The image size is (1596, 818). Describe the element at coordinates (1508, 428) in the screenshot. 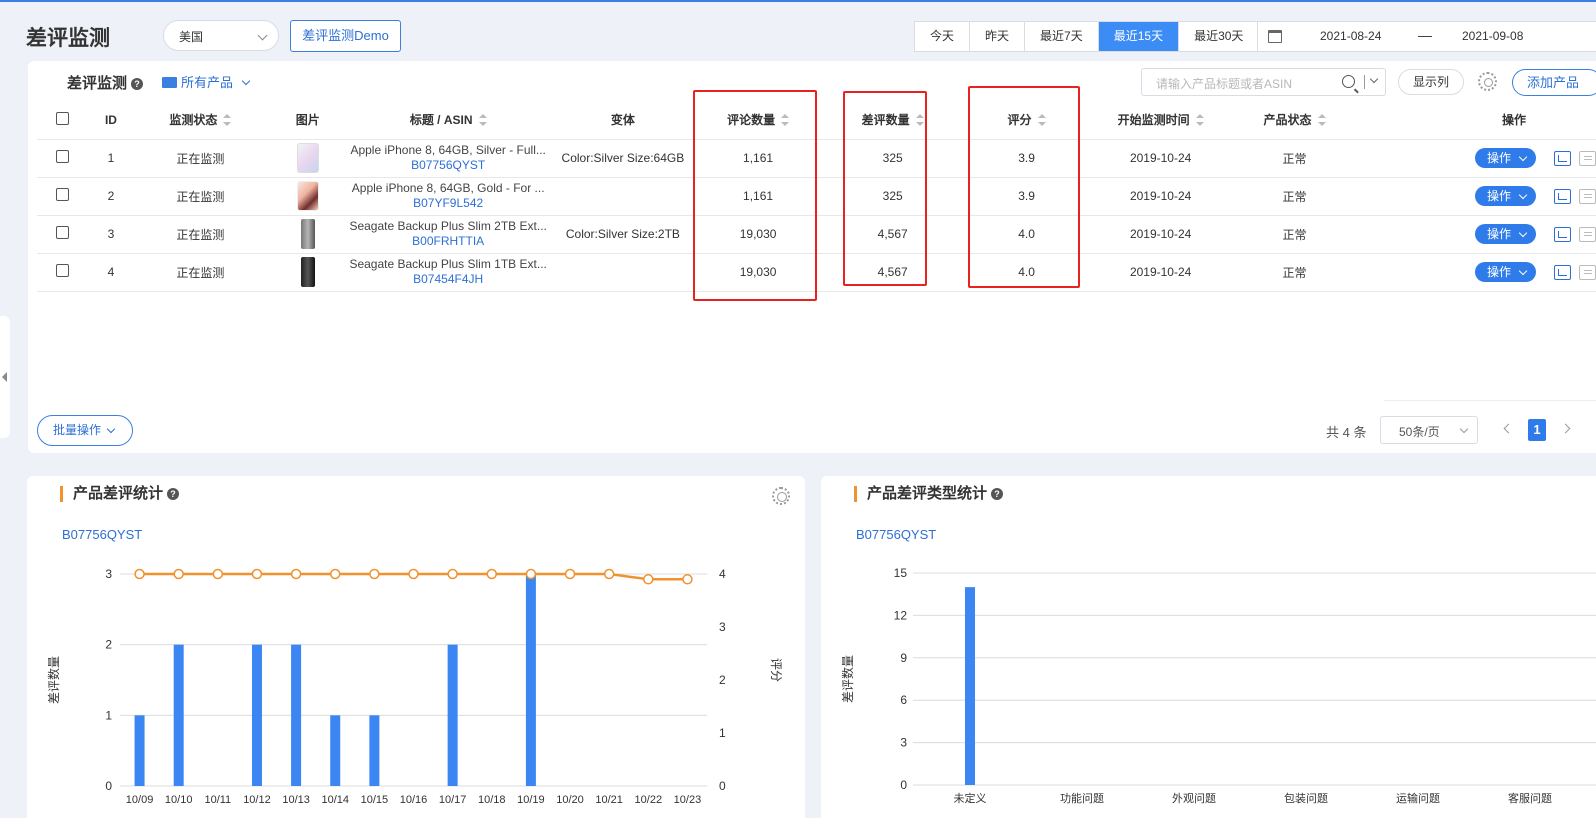

I see `prev-page-icon` at that location.